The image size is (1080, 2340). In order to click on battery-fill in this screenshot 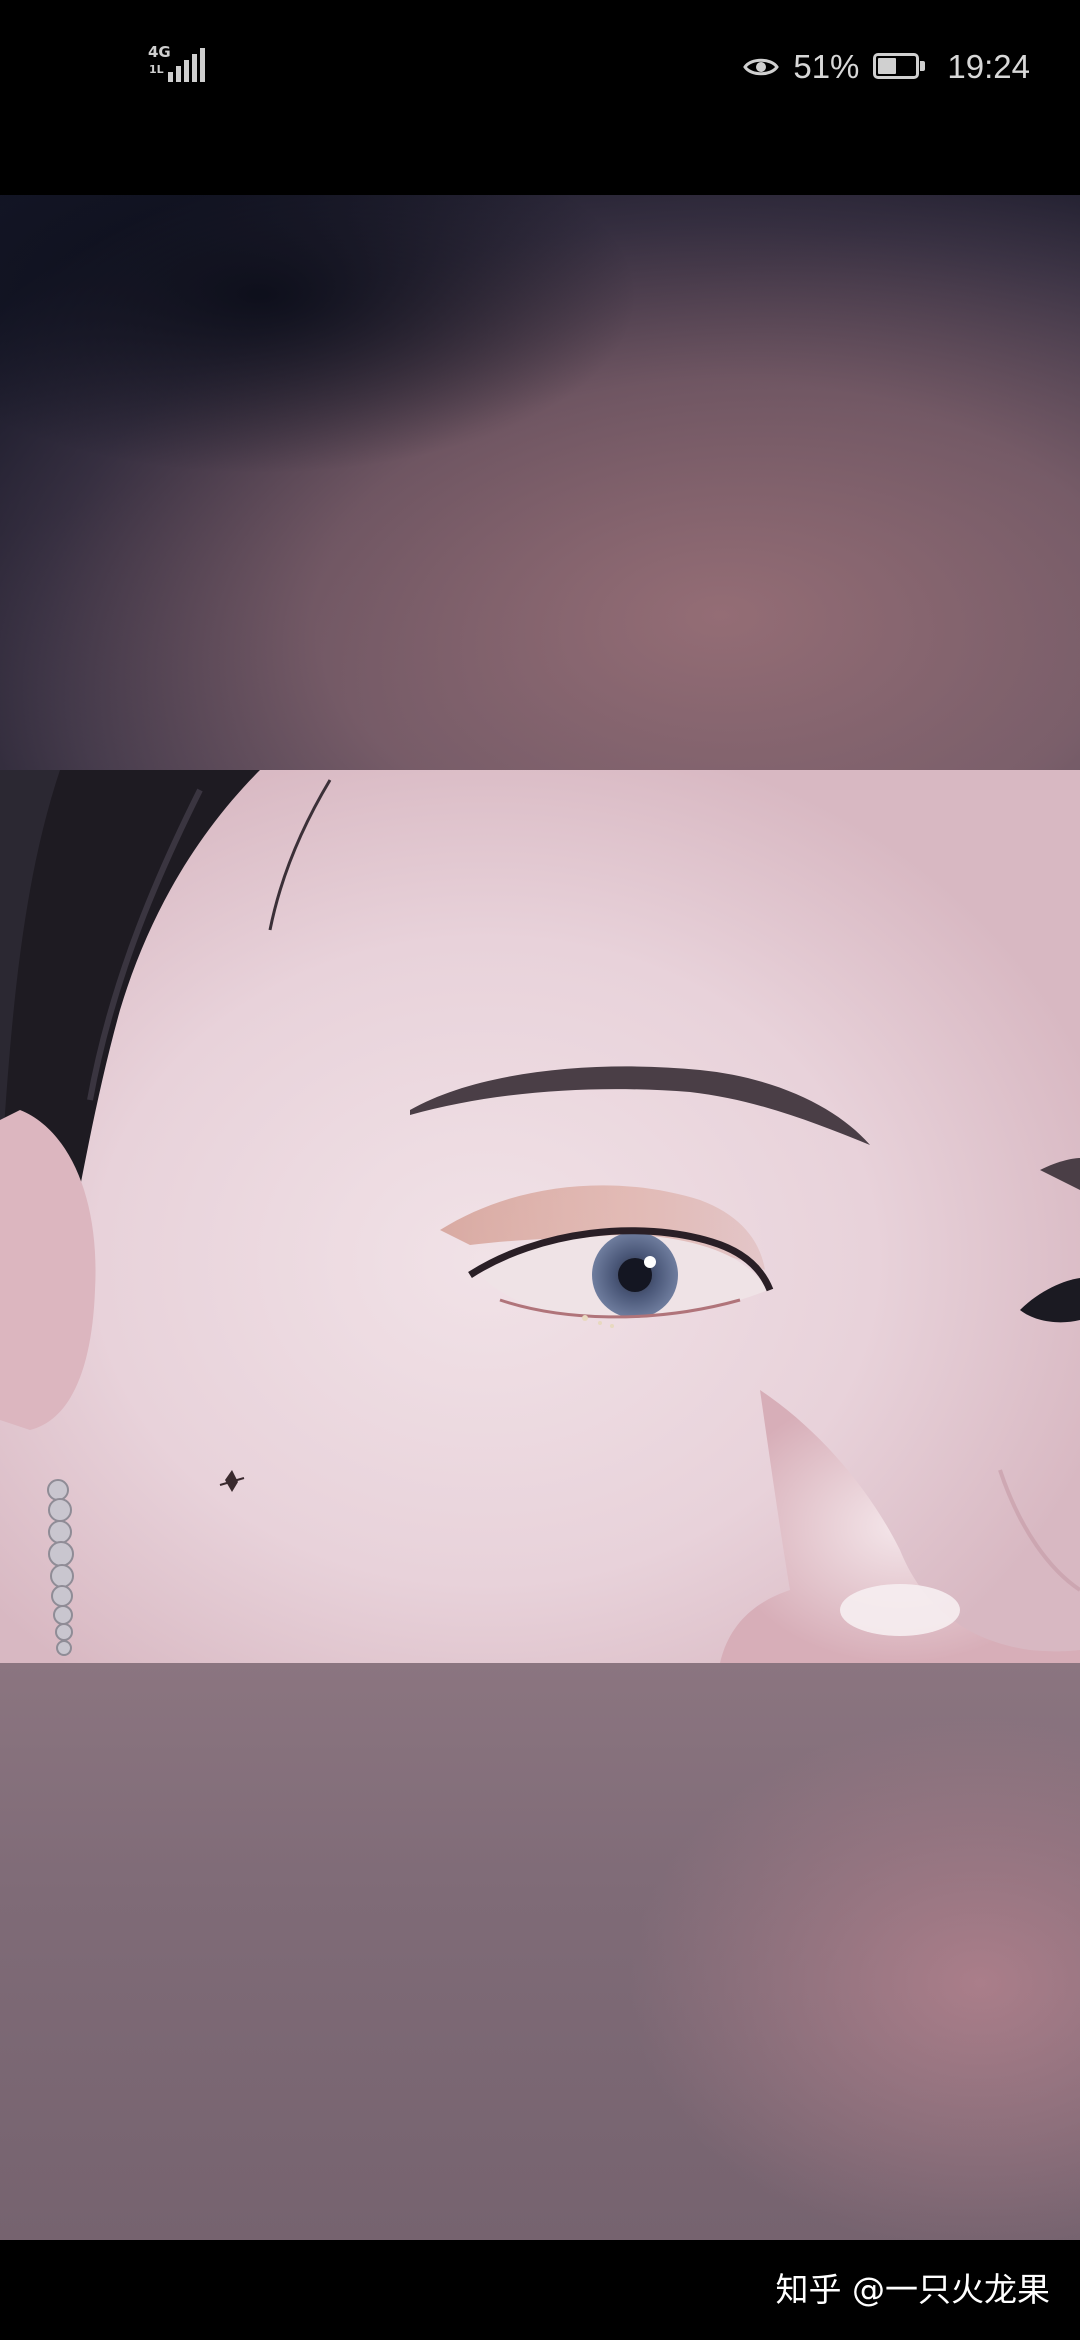, I will do `click(887, 66)`.